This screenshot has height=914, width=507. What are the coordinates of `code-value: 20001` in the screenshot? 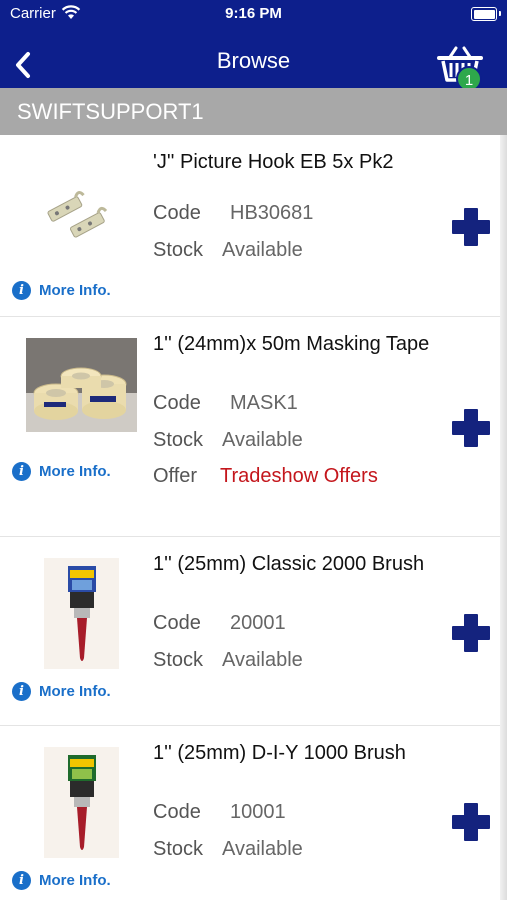 It's located at (258, 623).